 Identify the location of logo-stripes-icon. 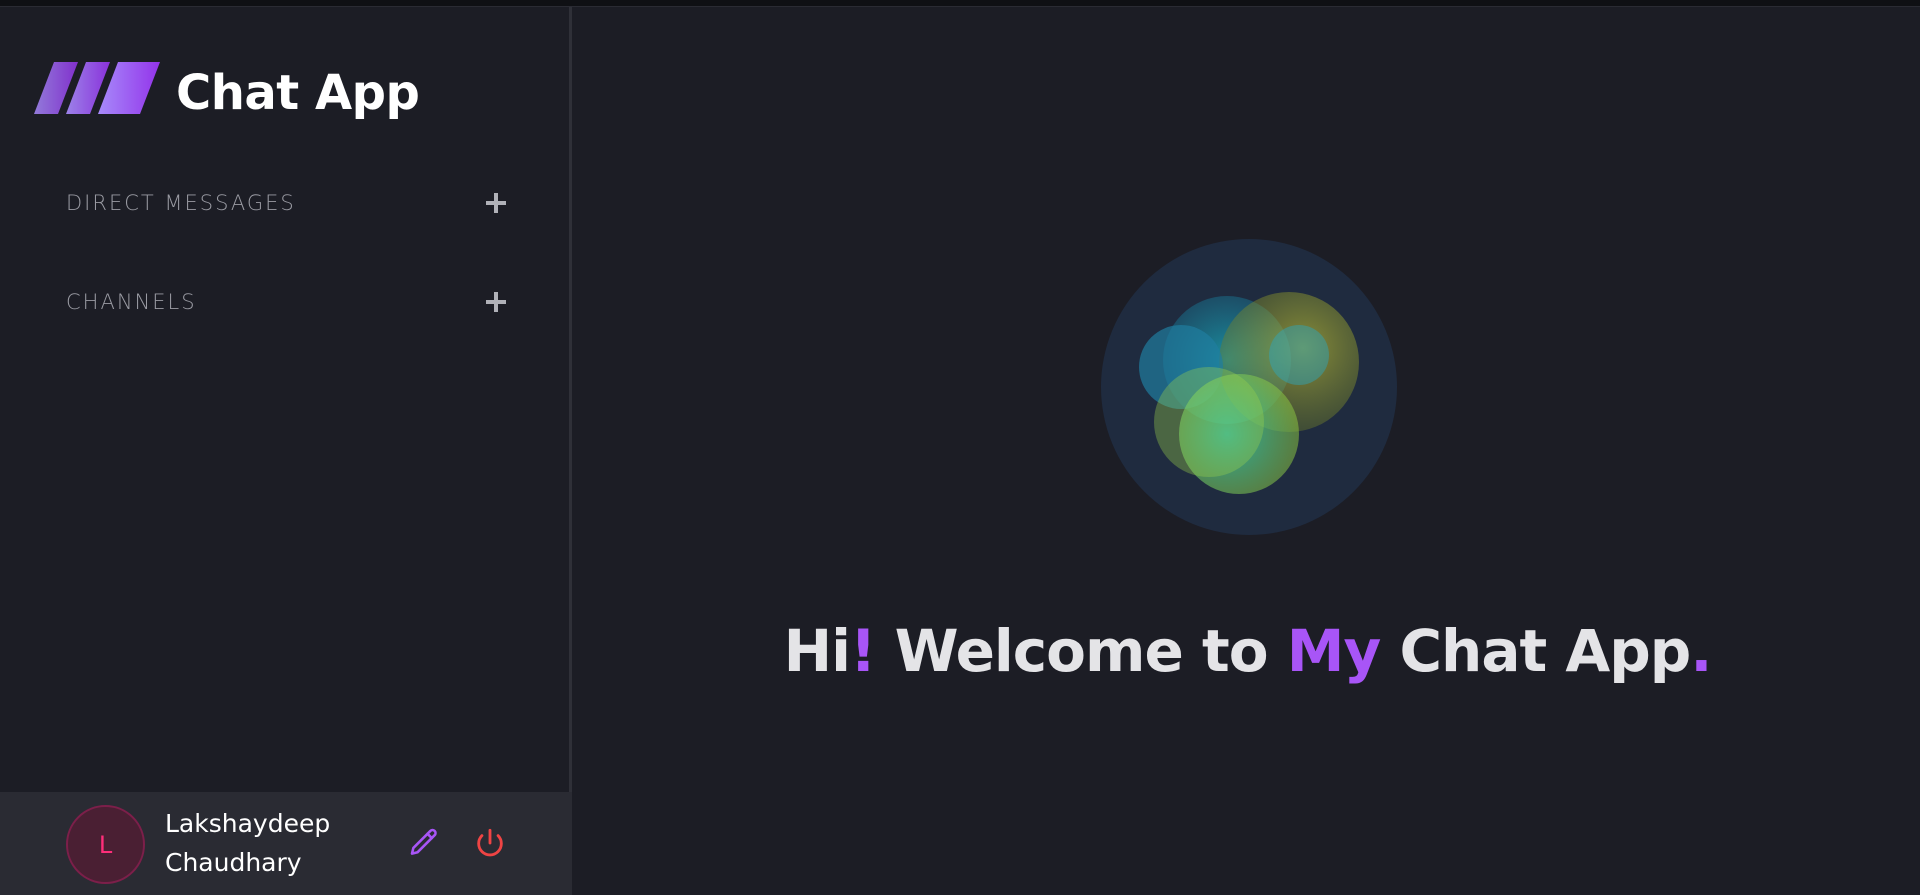
(97, 88).